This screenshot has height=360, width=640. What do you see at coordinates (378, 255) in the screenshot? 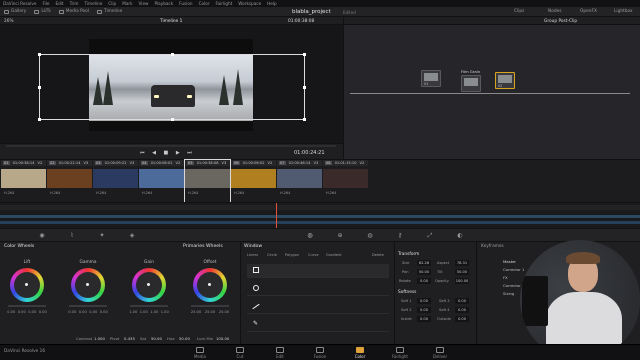
I see `delete-button: Delete` at bounding box center [378, 255].